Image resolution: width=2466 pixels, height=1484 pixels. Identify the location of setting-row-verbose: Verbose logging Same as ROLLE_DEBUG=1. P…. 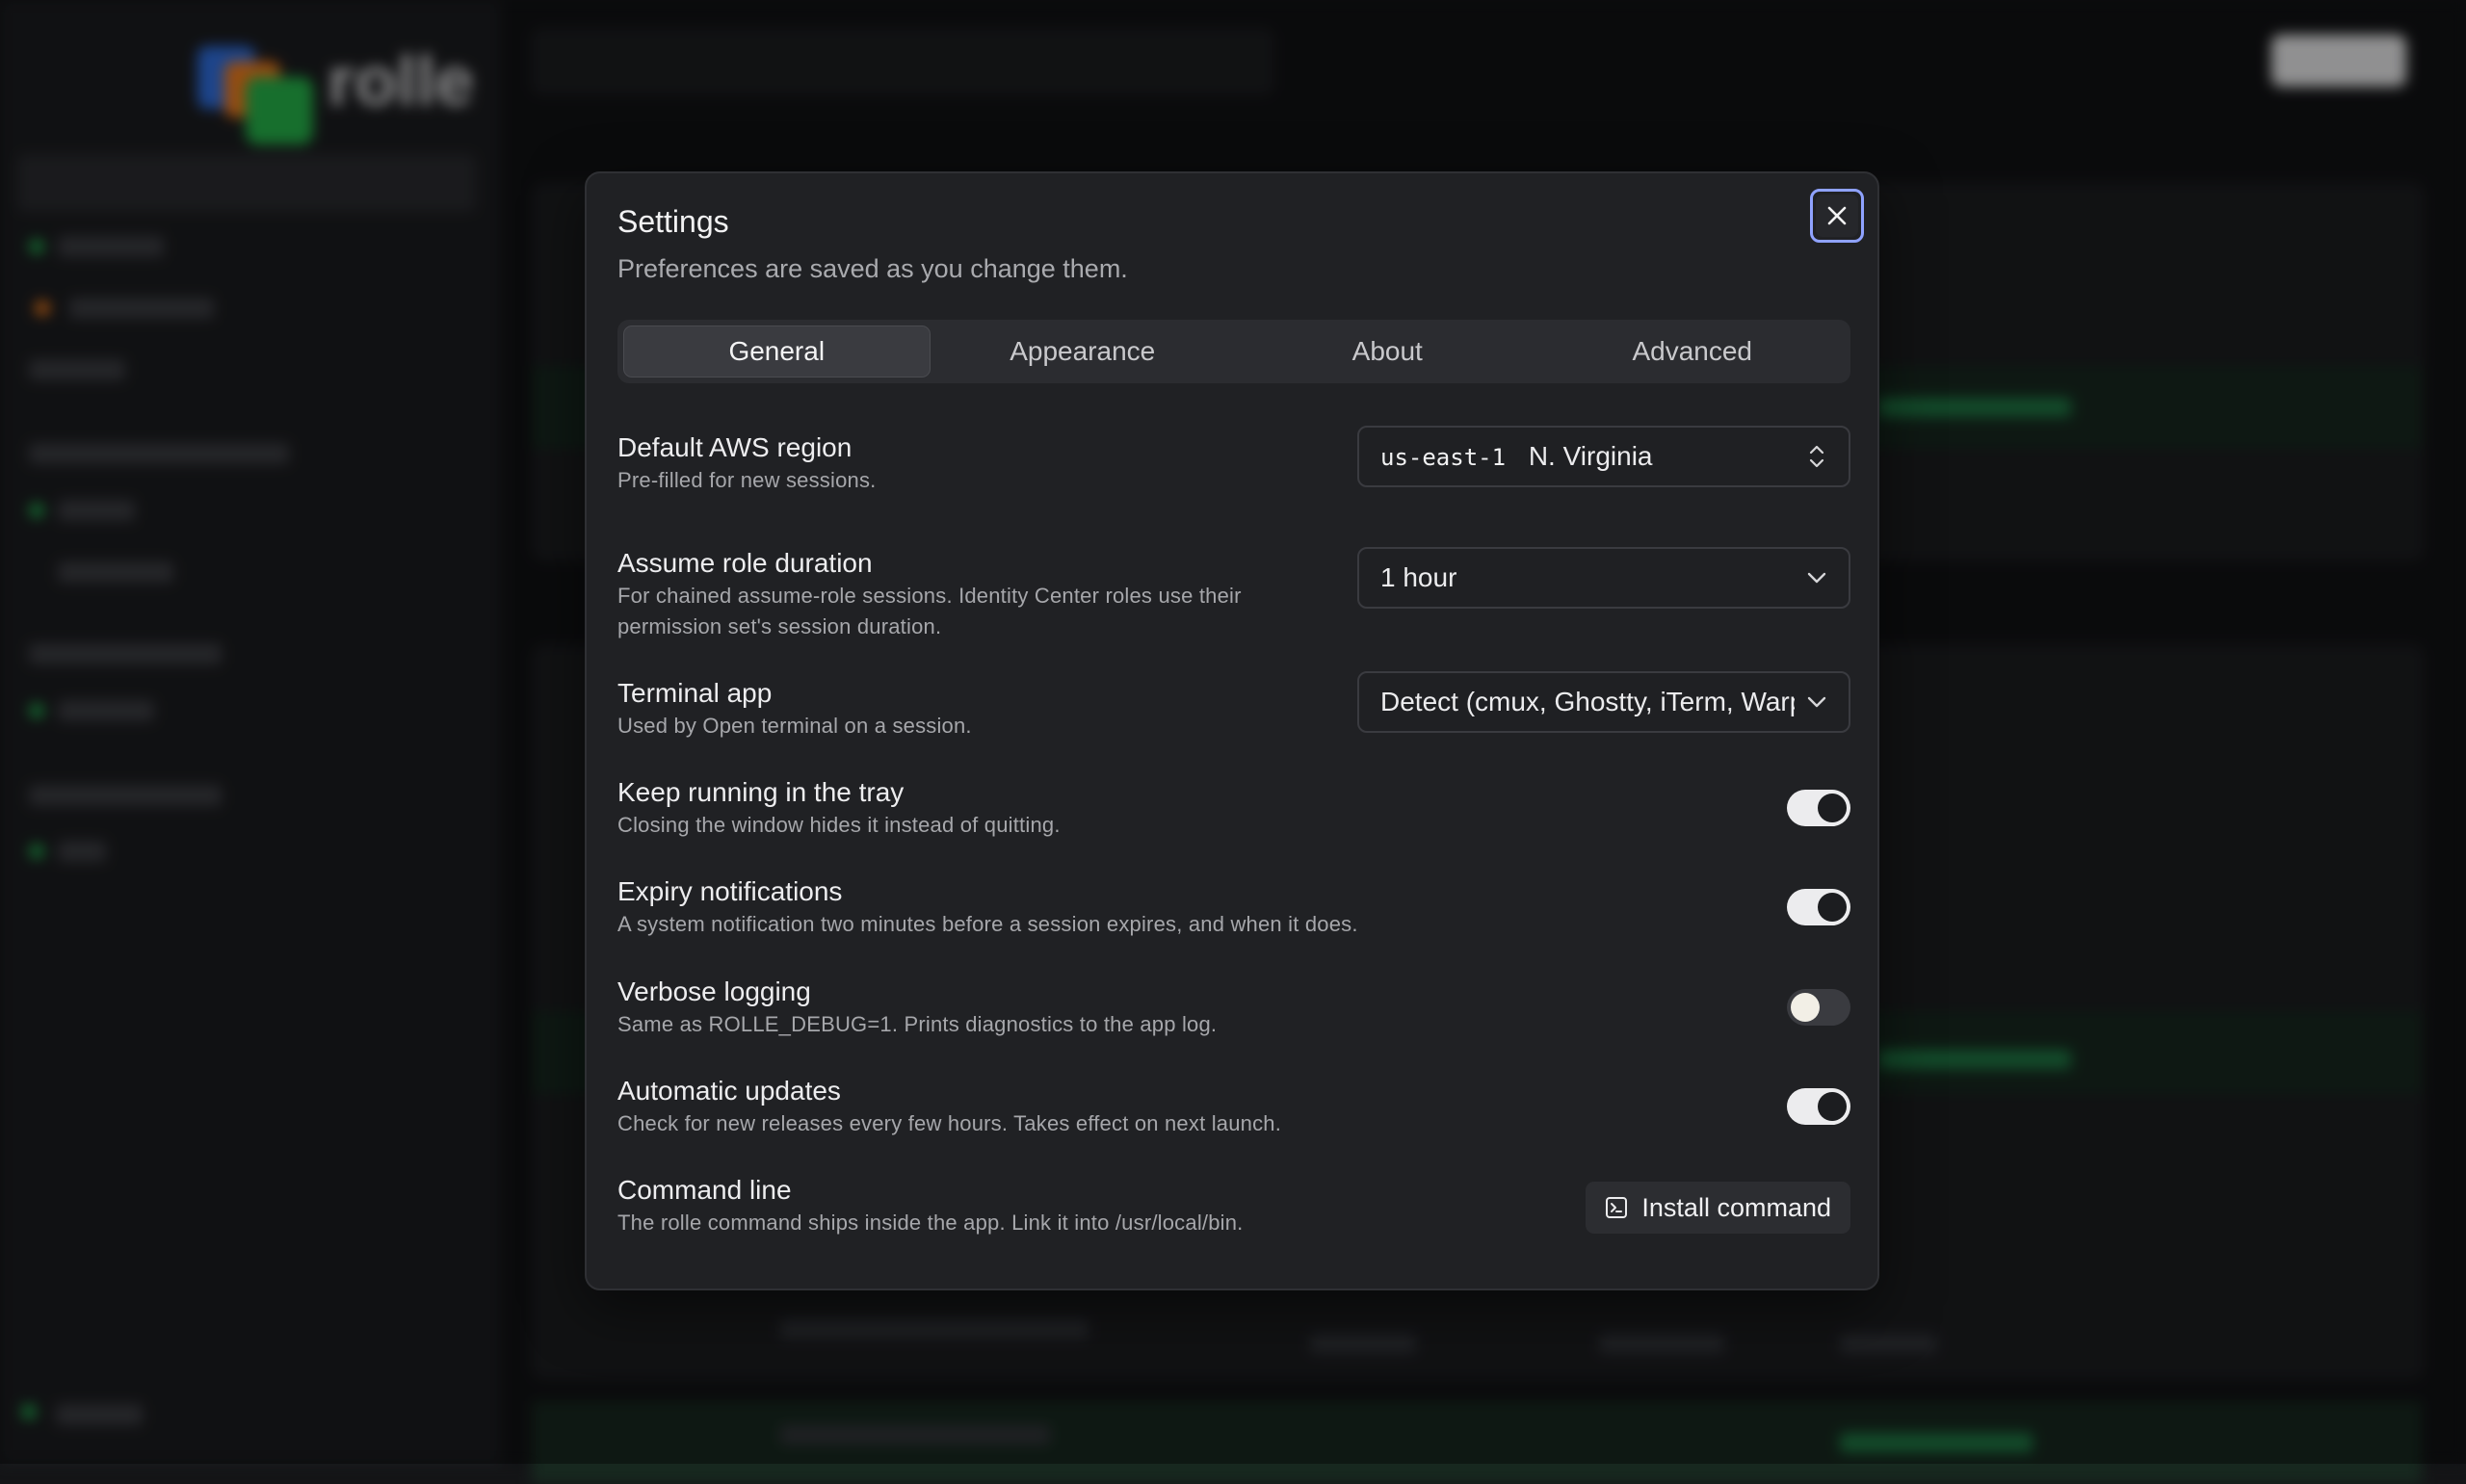
(1233, 1010).